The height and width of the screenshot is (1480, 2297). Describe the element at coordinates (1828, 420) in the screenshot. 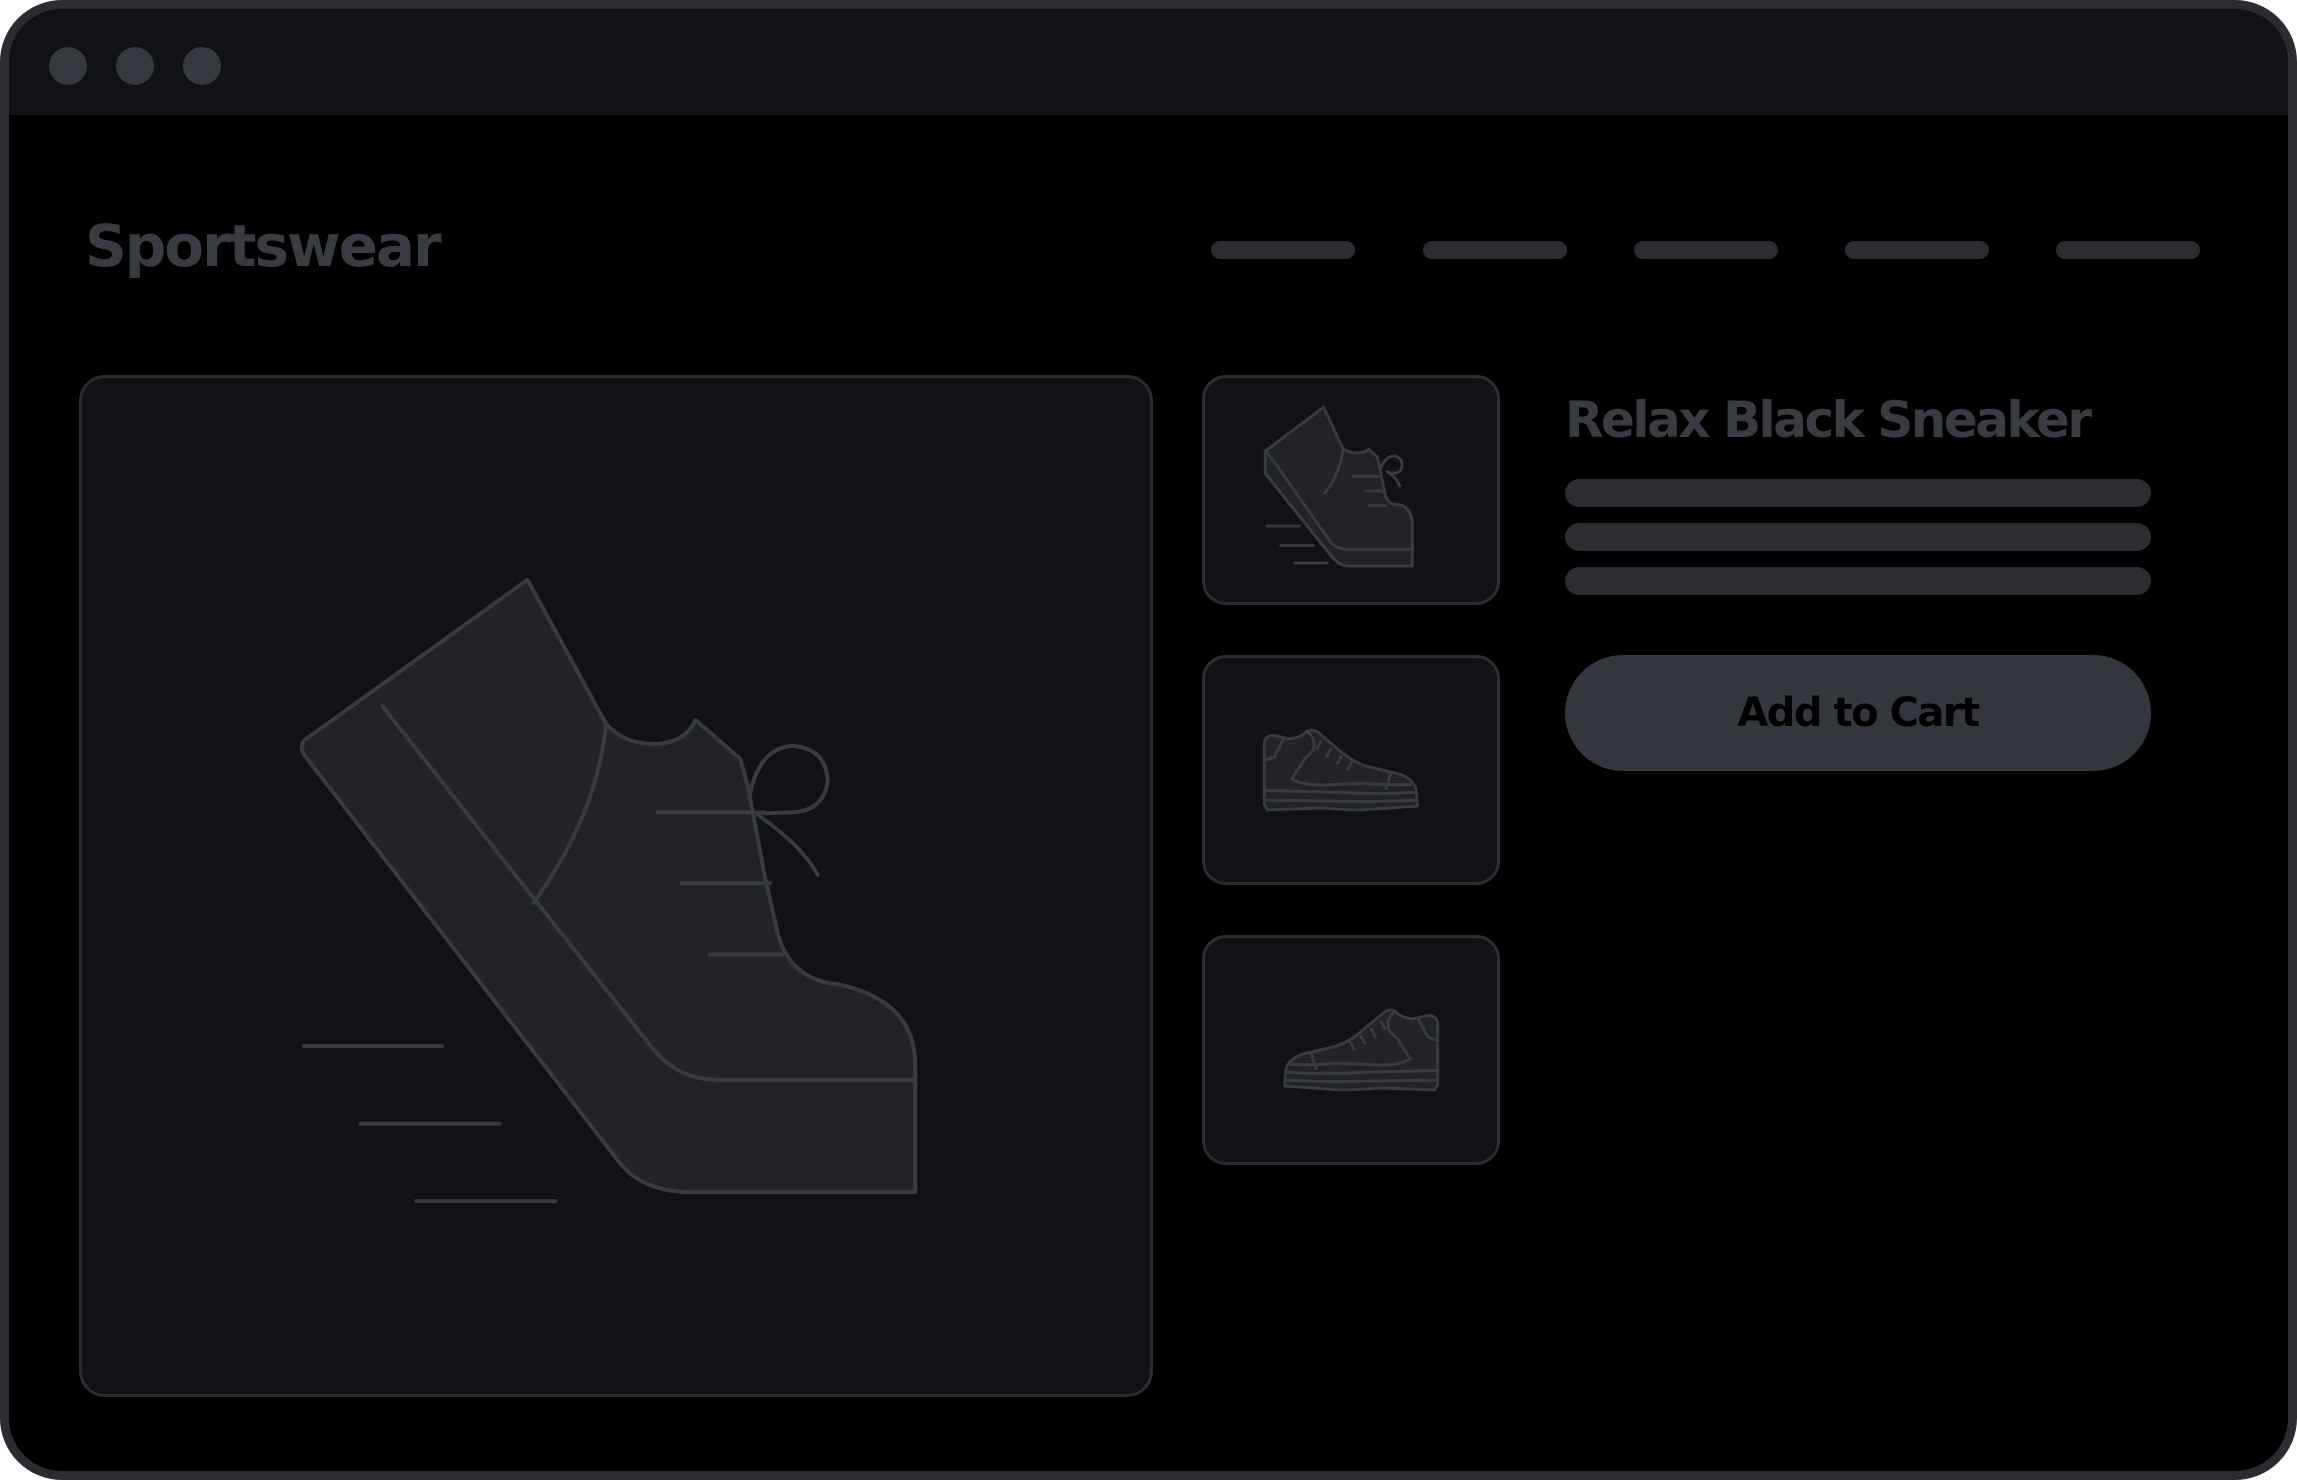

I see `product-title: Relax Black Sneaker` at that location.